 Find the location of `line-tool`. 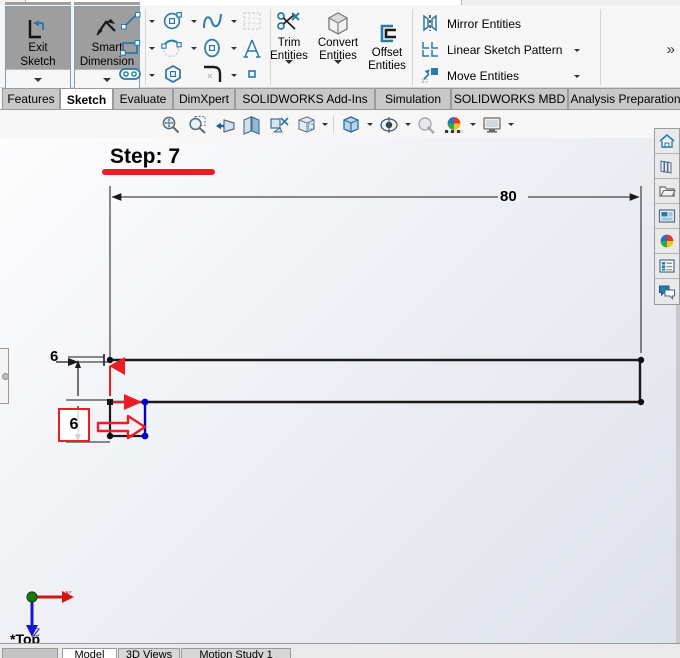

line-tool is located at coordinates (131, 21).